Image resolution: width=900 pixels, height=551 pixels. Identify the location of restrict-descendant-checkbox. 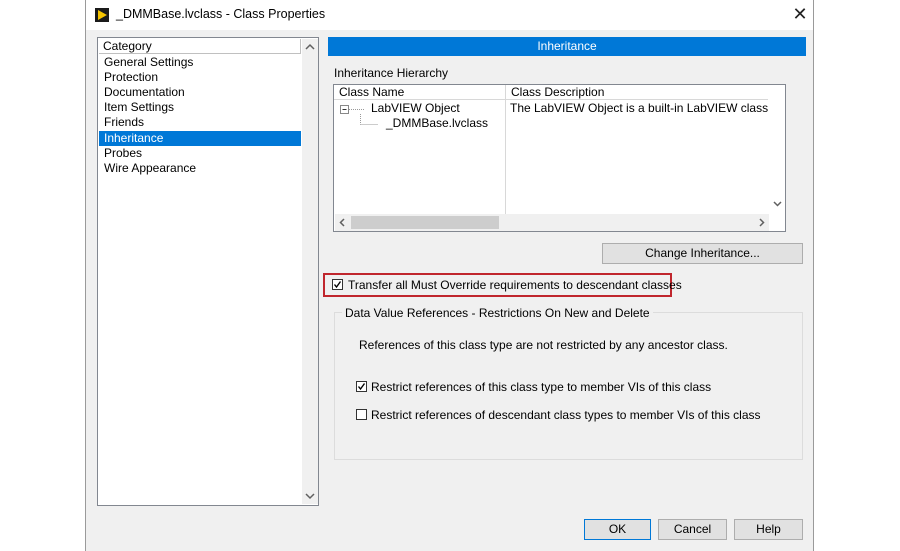
(361, 414).